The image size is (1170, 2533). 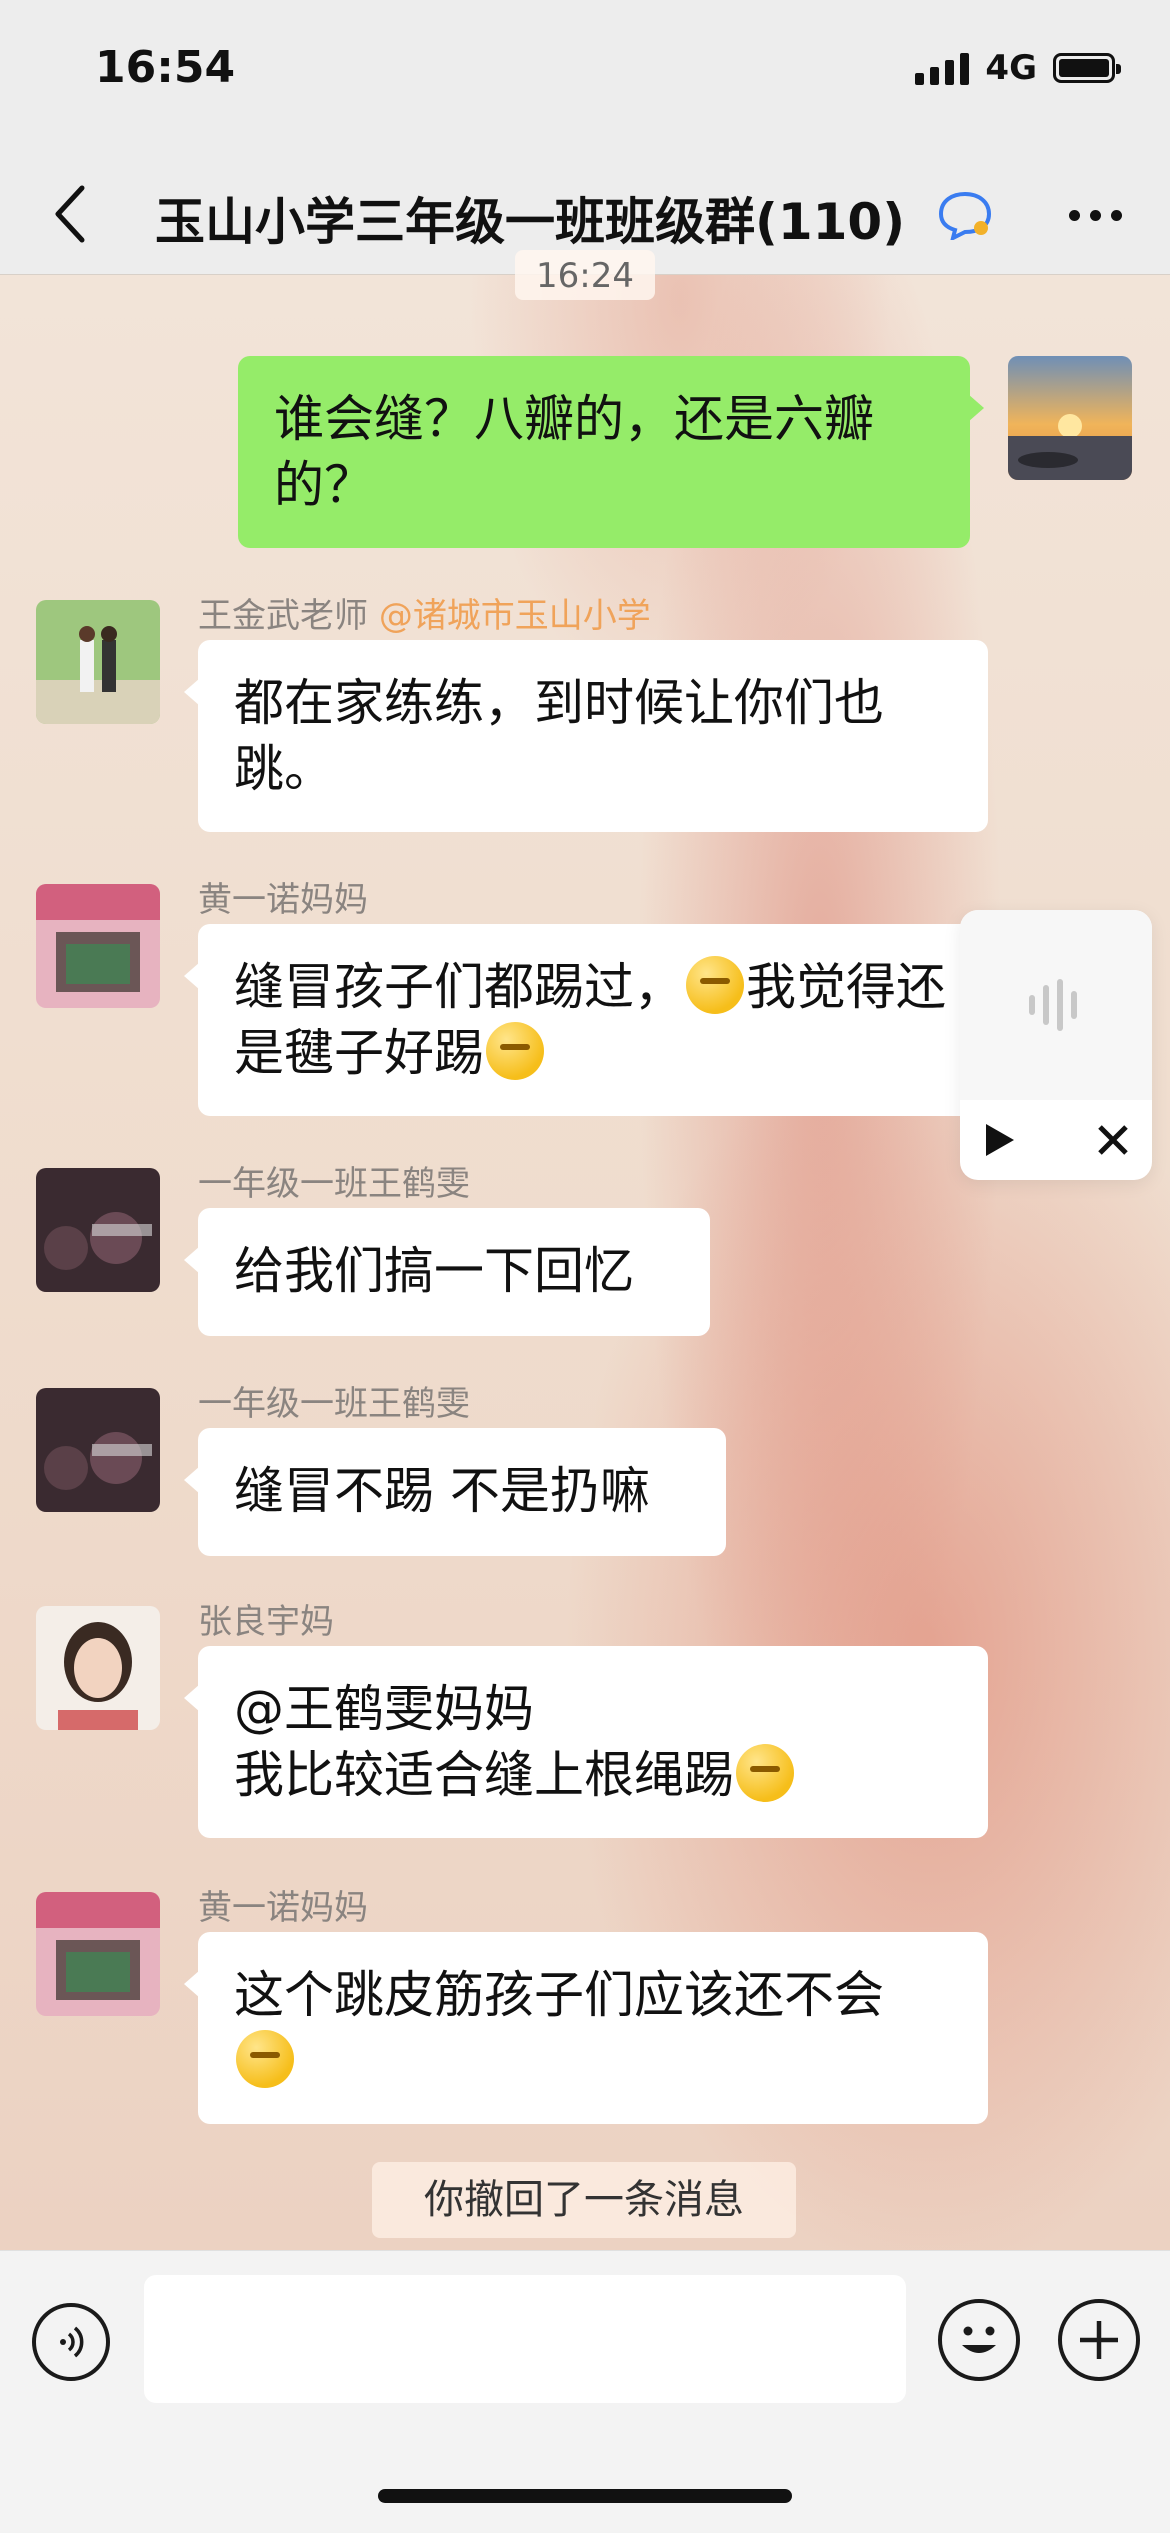 I want to click on back-button, so click(x=70, y=214).